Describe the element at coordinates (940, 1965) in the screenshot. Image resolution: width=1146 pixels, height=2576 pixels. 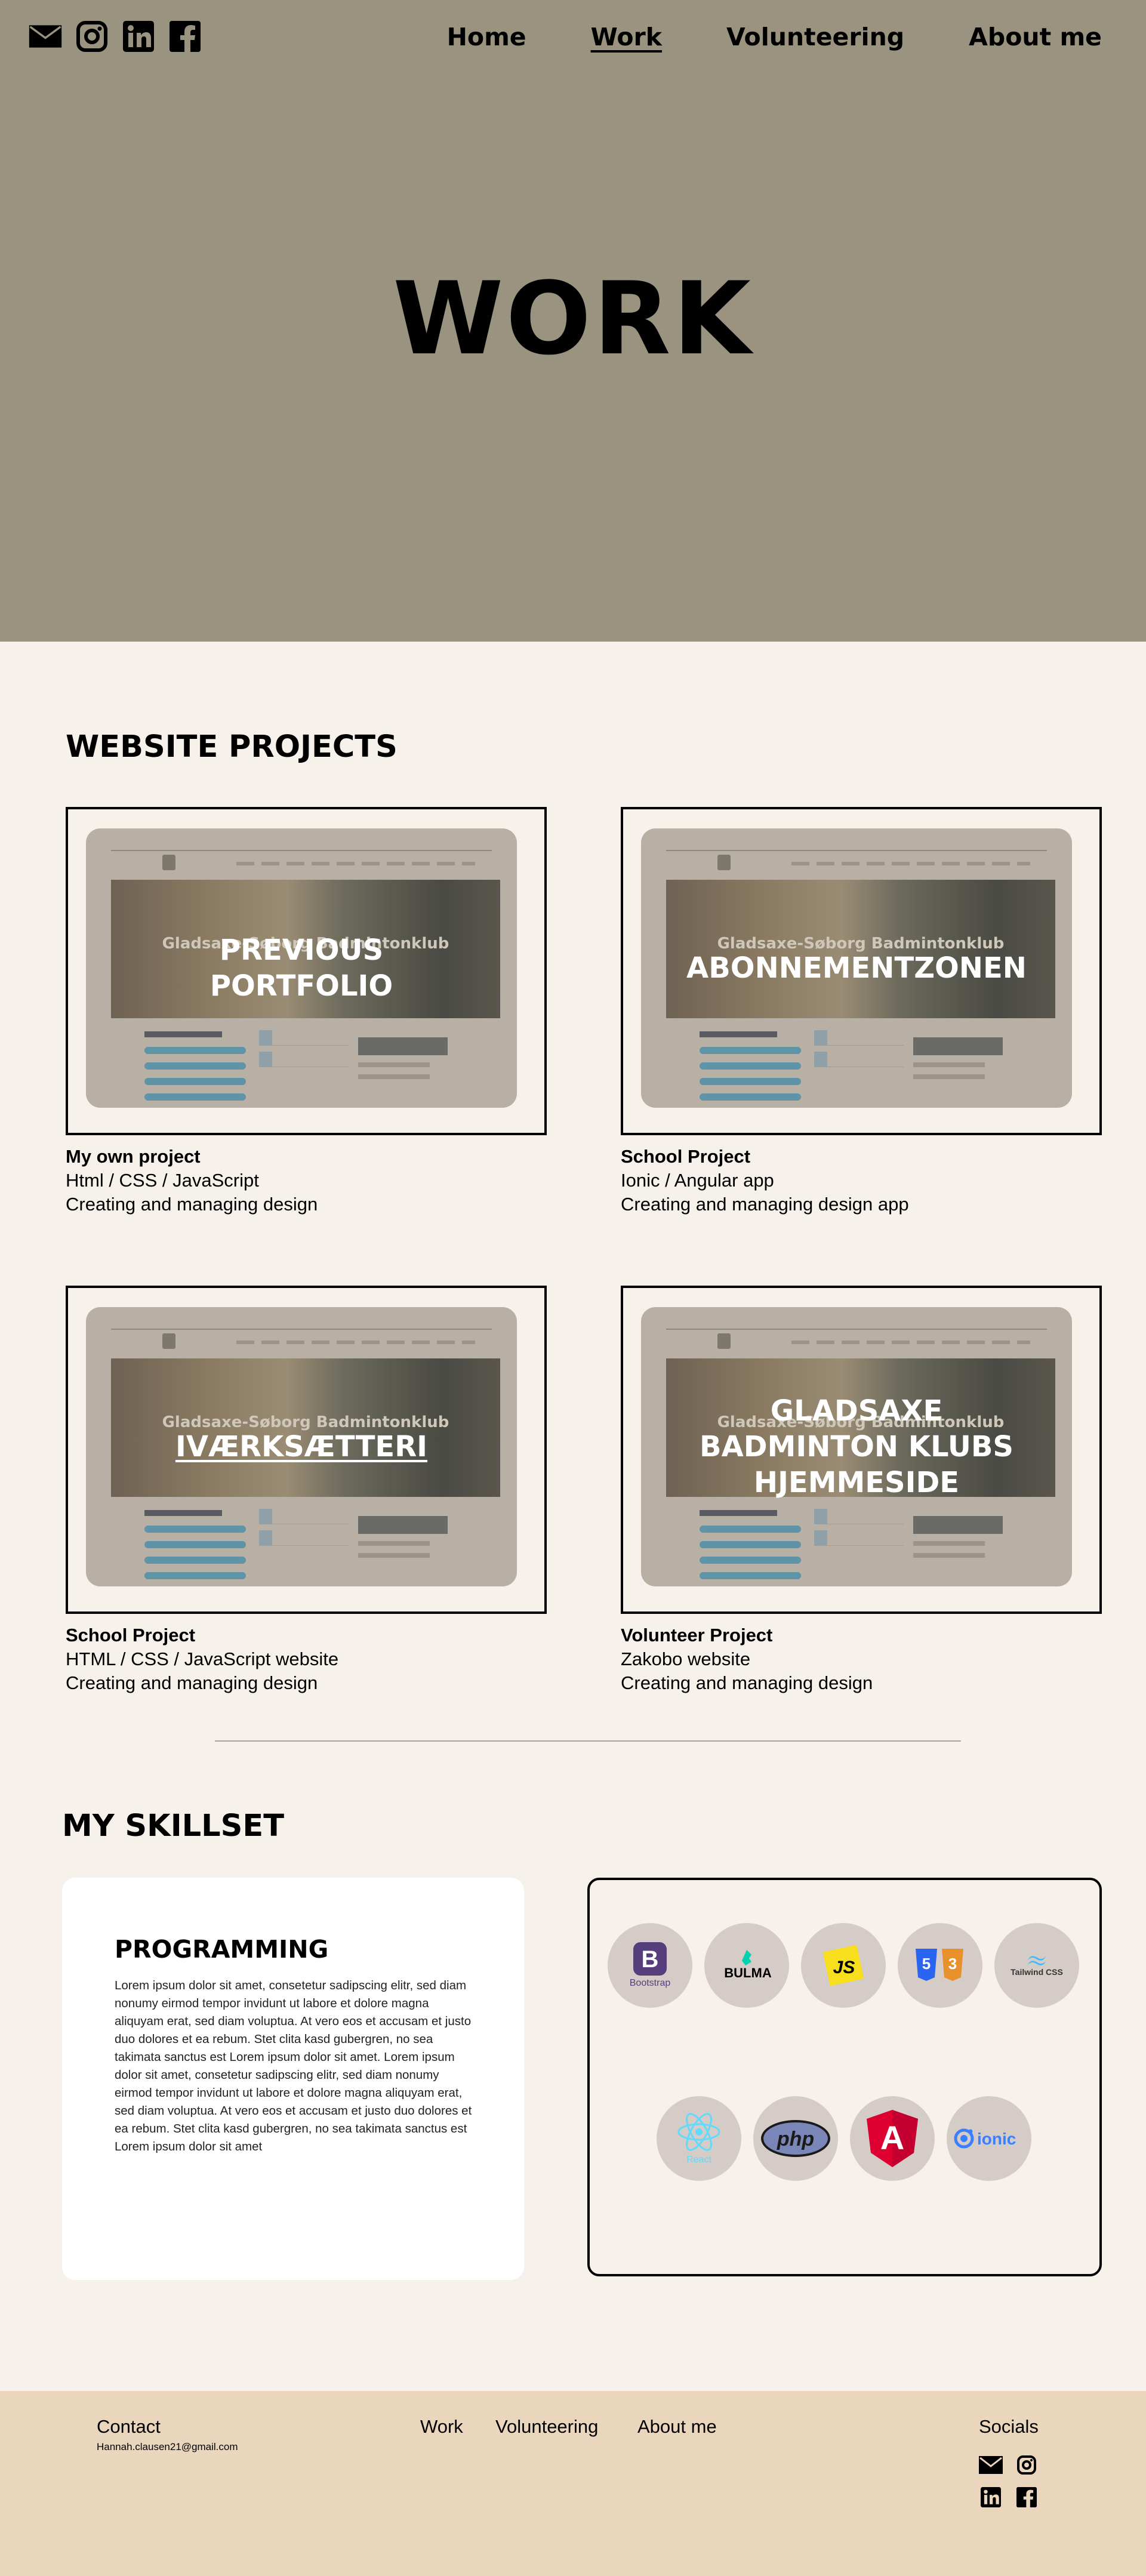
I see `html-css-icon: 53` at that location.